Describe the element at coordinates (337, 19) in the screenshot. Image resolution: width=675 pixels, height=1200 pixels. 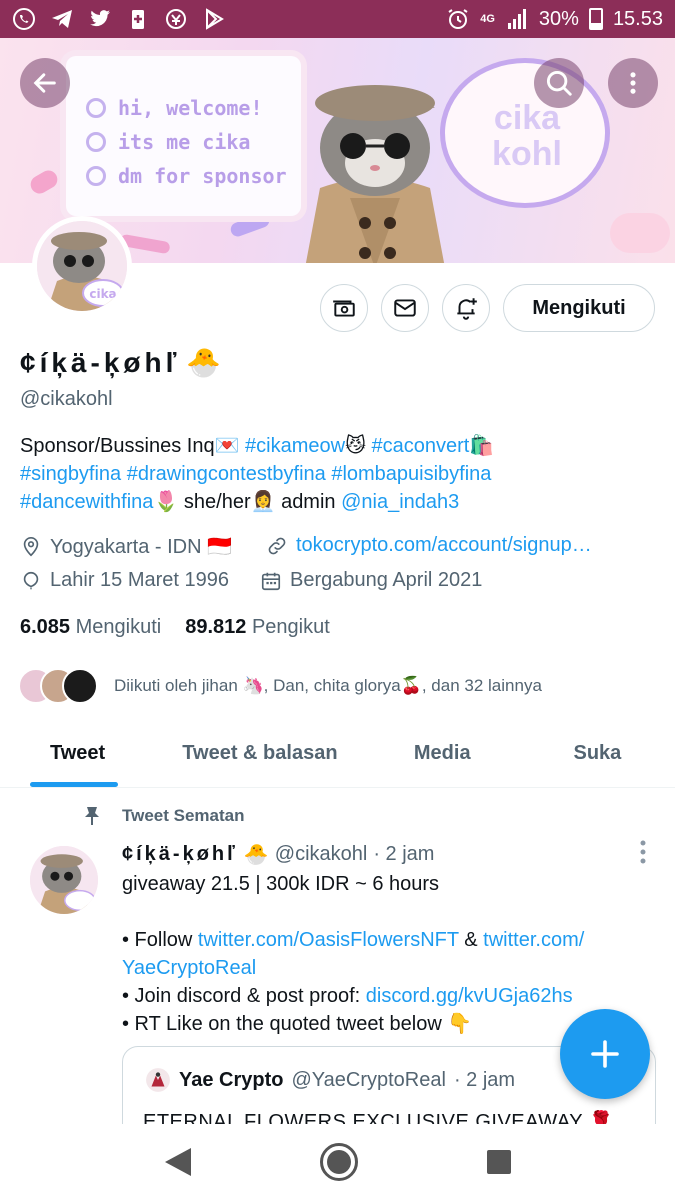
I see `status-bar: 4G 30% 15.53` at that location.